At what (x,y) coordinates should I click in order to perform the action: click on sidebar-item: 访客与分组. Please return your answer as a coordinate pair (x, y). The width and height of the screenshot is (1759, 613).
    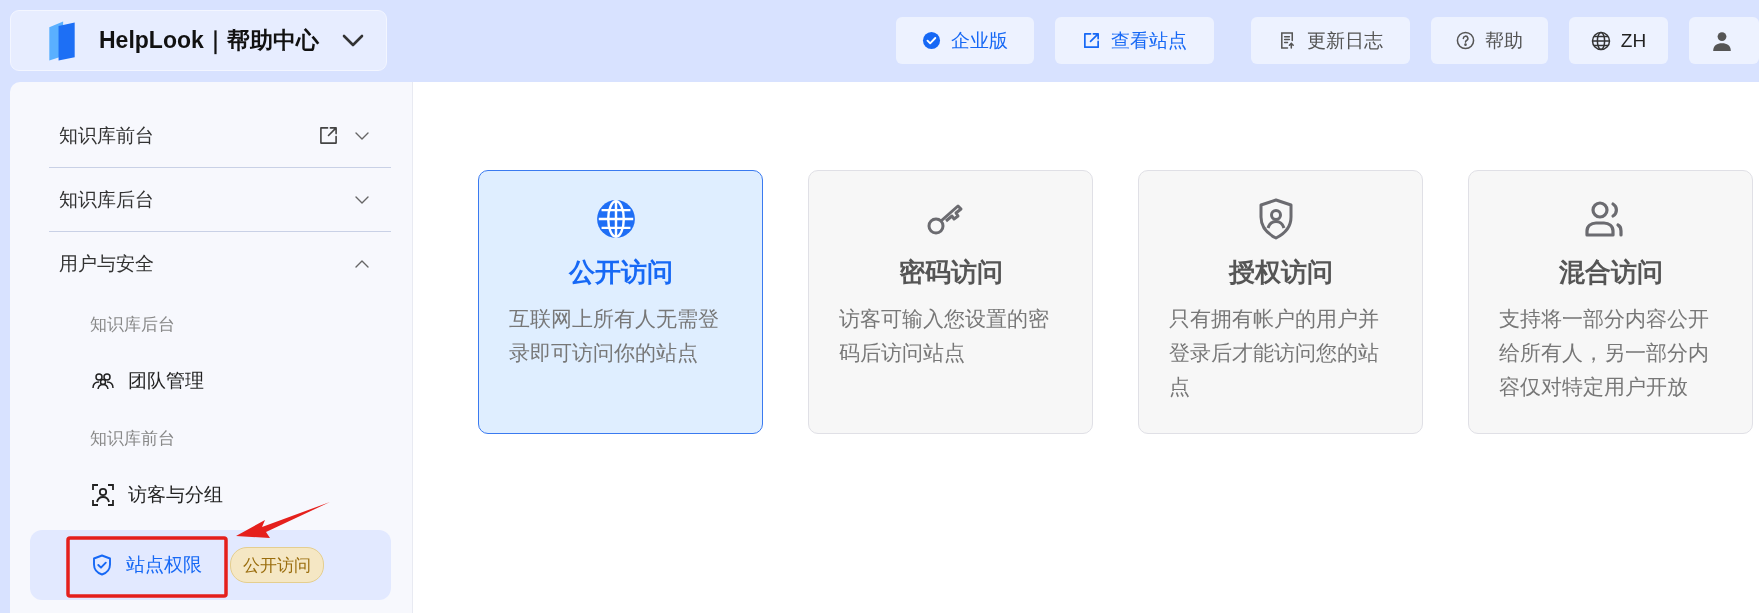
    Looking at the image, I should click on (159, 495).